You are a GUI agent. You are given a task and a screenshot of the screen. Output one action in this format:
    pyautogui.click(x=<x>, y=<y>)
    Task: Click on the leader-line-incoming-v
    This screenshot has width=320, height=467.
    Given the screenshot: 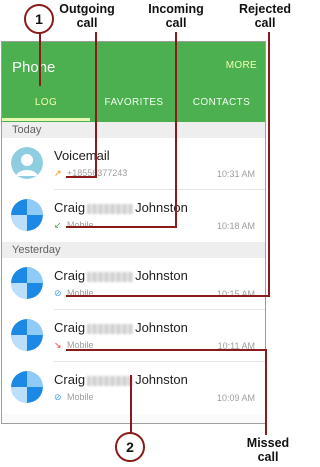 What is the action you would take?
    pyautogui.click(x=176, y=129)
    